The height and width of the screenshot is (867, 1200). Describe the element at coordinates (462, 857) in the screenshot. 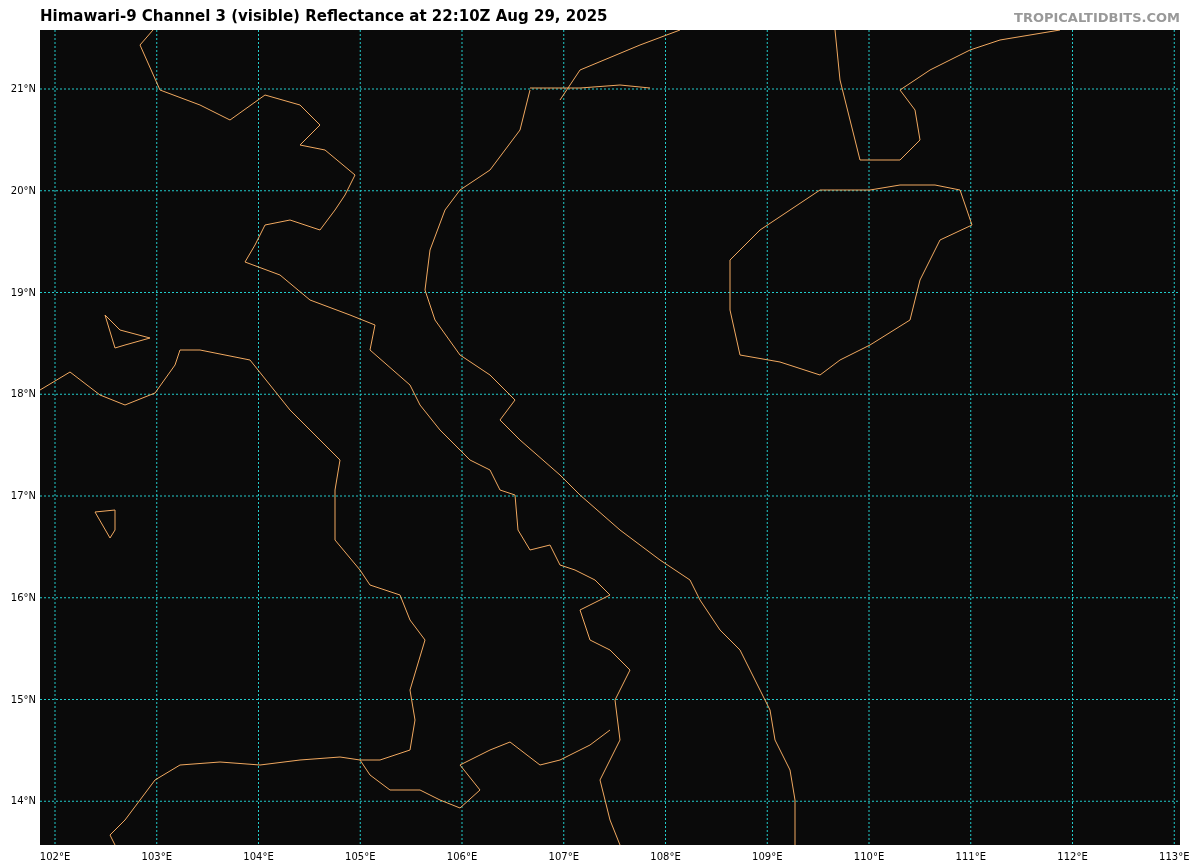

I see `longitude-label: 106°E` at that location.